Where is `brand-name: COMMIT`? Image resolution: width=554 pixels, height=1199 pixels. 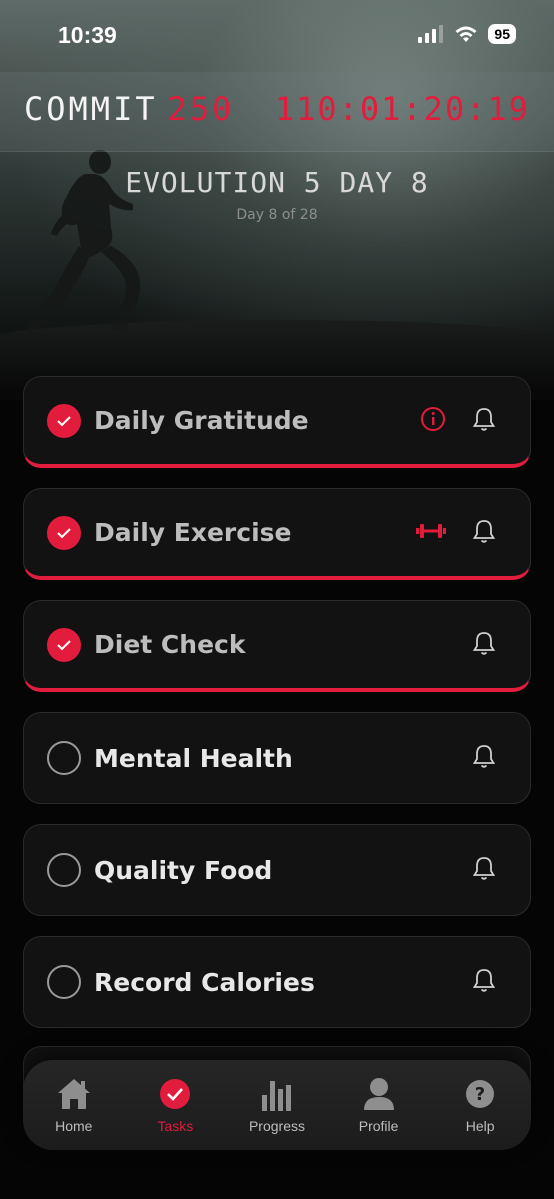
brand-name: COMMIT is located at coordinates (91, 109).